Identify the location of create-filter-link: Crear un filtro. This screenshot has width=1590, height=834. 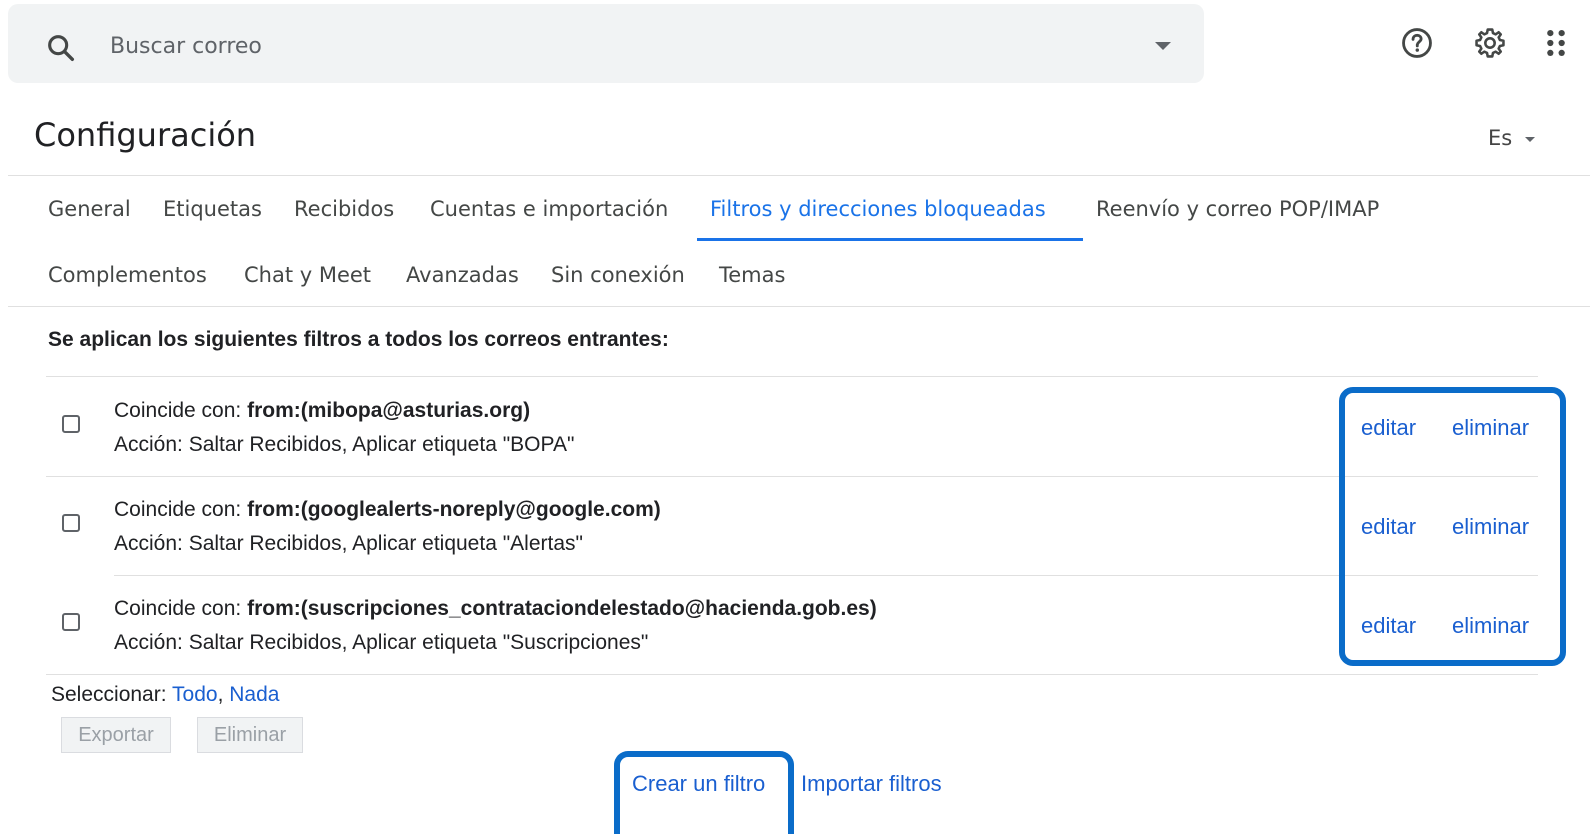
(698, 784).